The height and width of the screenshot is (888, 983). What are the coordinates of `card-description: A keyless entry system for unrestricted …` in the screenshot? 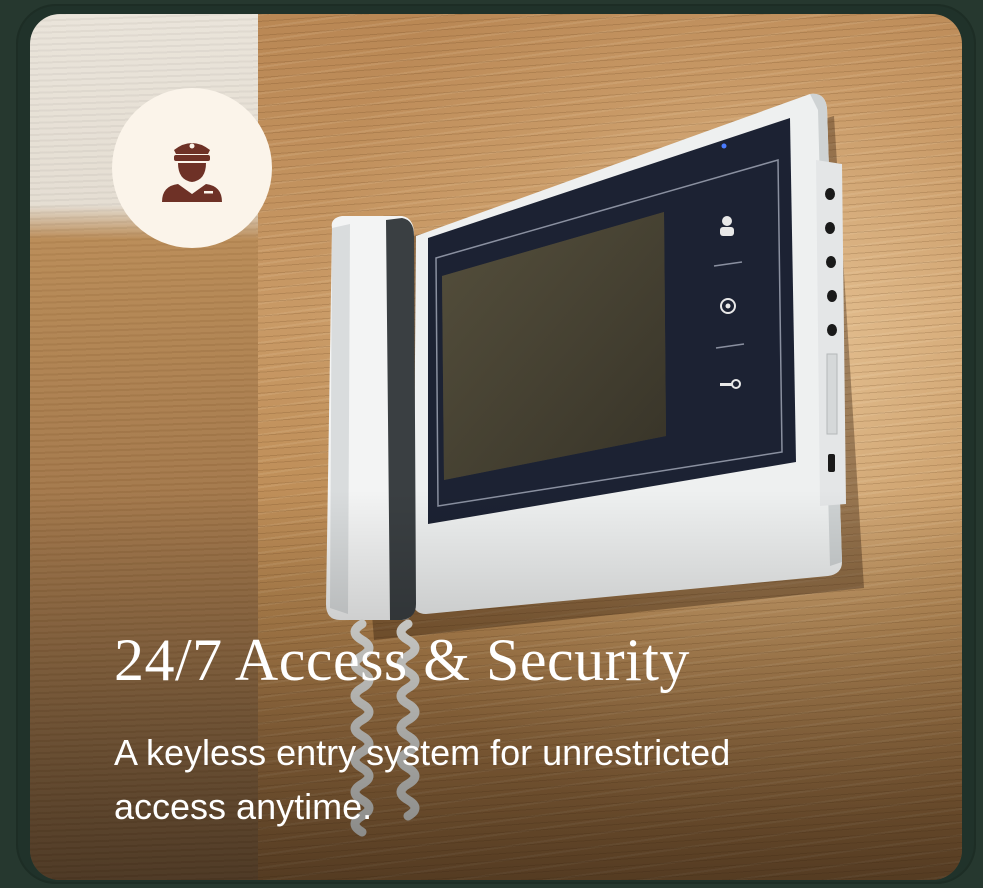 It's located at (422, 779).